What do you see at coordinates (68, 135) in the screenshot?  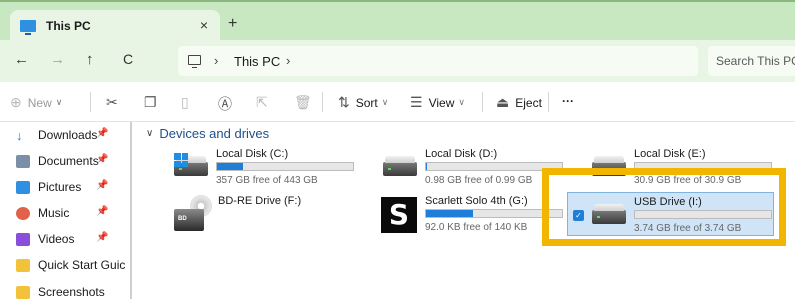 I see `sidebar-item-label: Downloads` at bounding box center [68, 135].